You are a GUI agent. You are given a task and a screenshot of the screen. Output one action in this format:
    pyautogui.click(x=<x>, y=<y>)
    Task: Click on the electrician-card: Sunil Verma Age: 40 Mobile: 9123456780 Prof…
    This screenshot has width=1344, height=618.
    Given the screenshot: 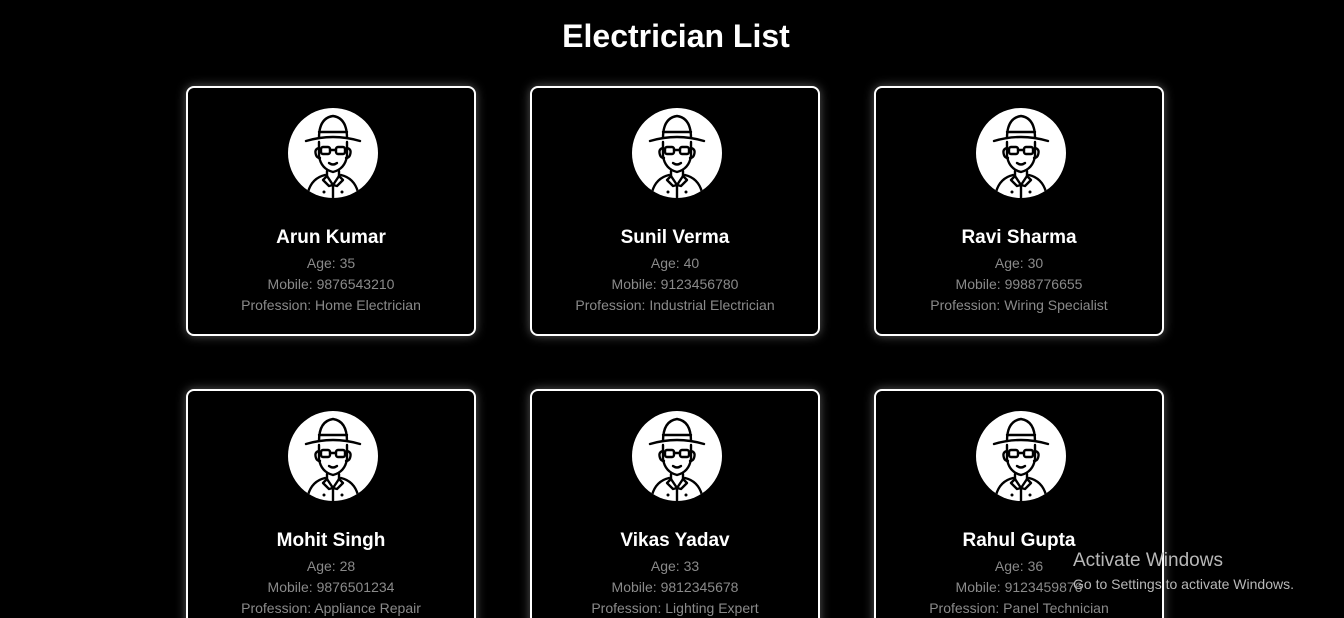 What is the action you would take?
    pyautogui.click(x=675, y=211)
    